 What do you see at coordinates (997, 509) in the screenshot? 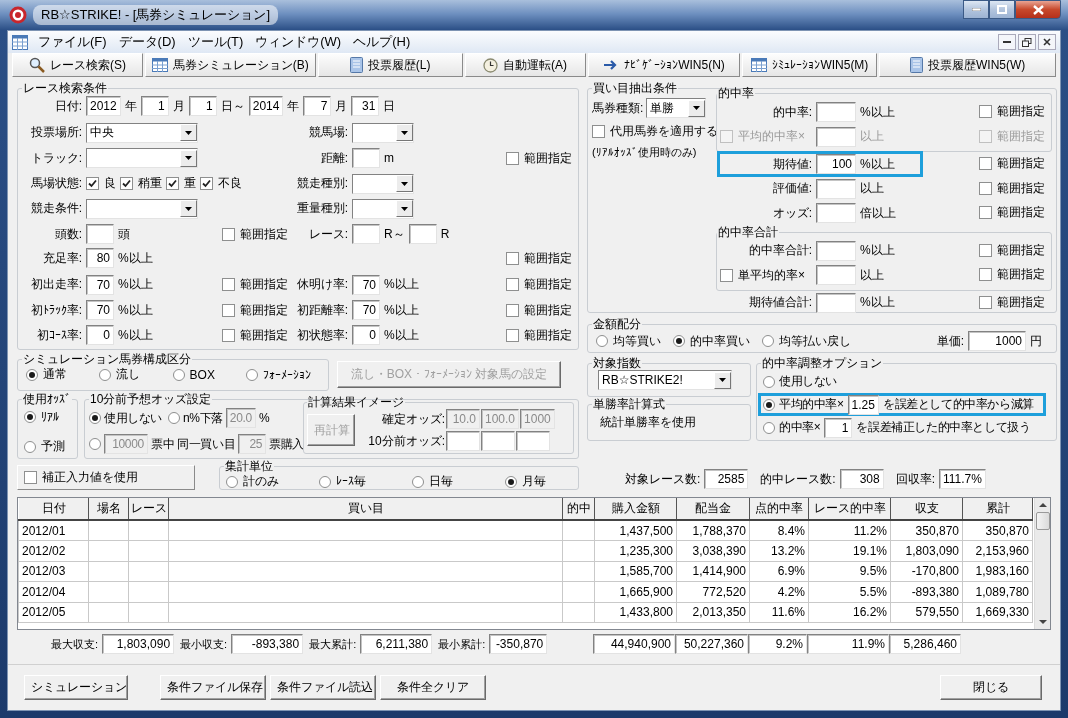
I see `column-header: 累計` at bounding box center [997, 509].